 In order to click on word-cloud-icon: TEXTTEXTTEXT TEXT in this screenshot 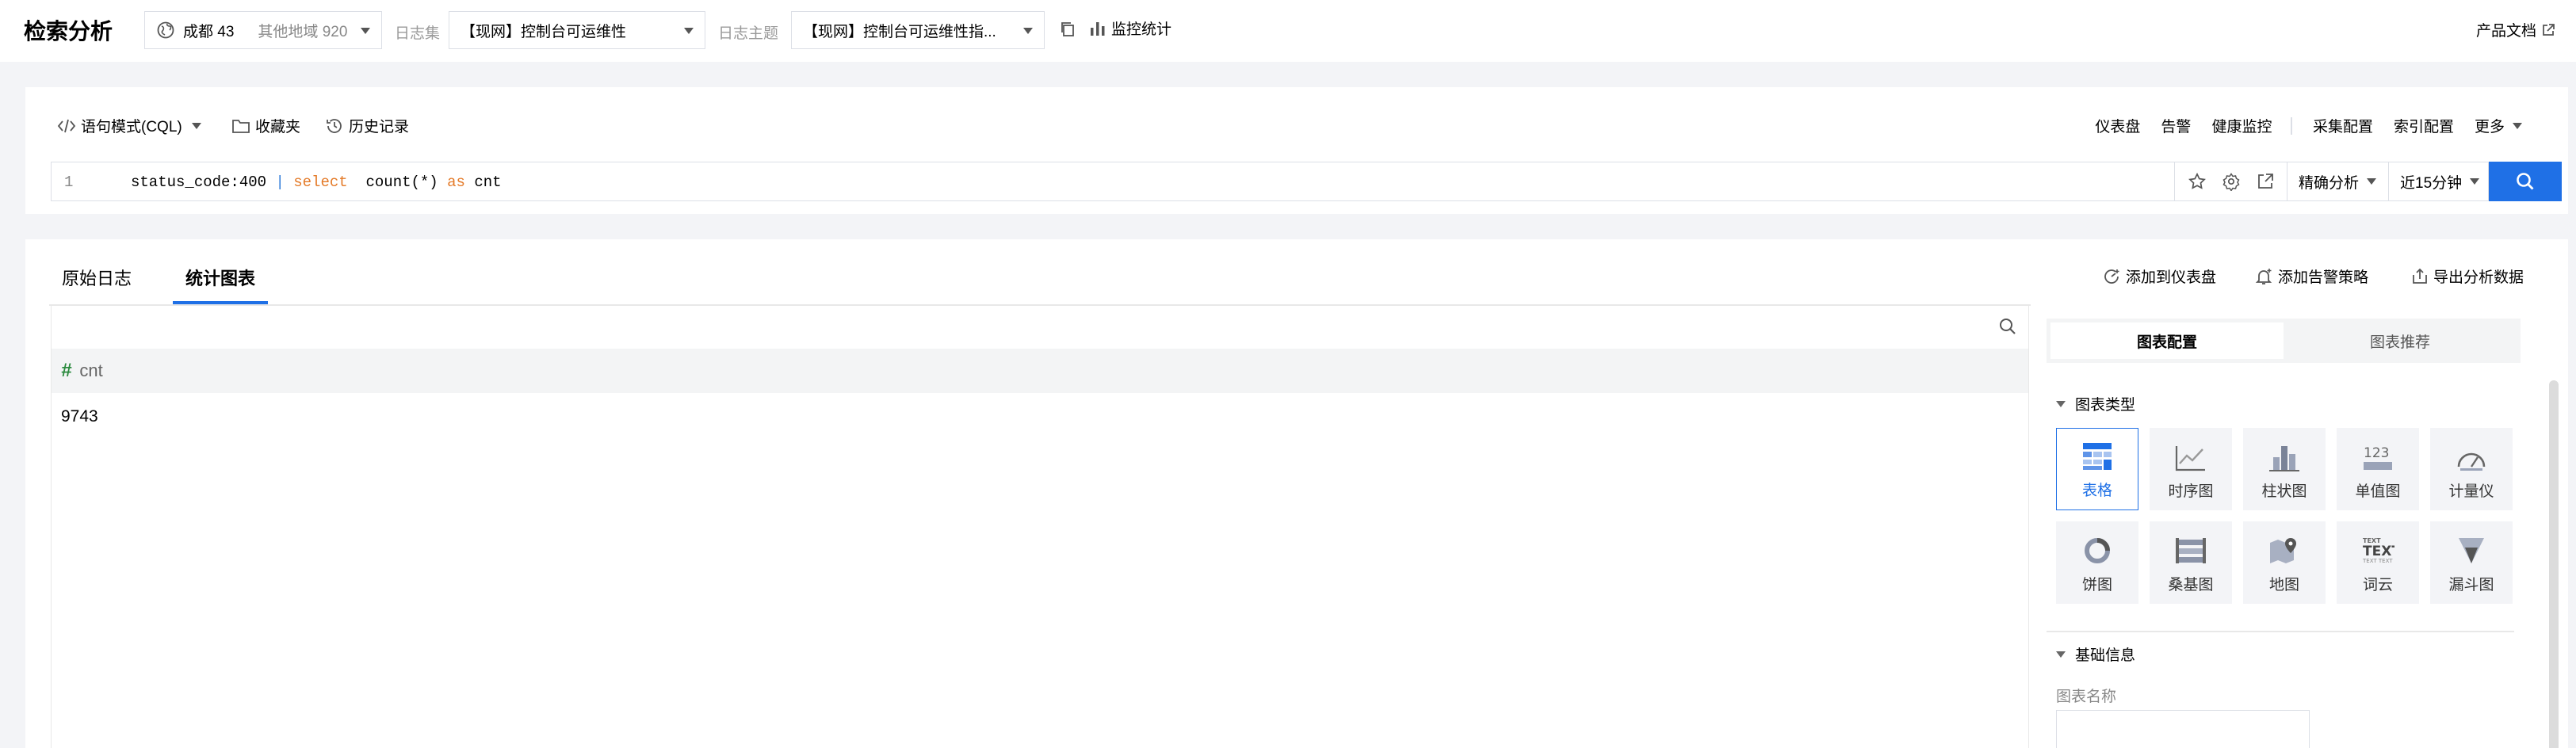, I will do `click(2377, 554)`.